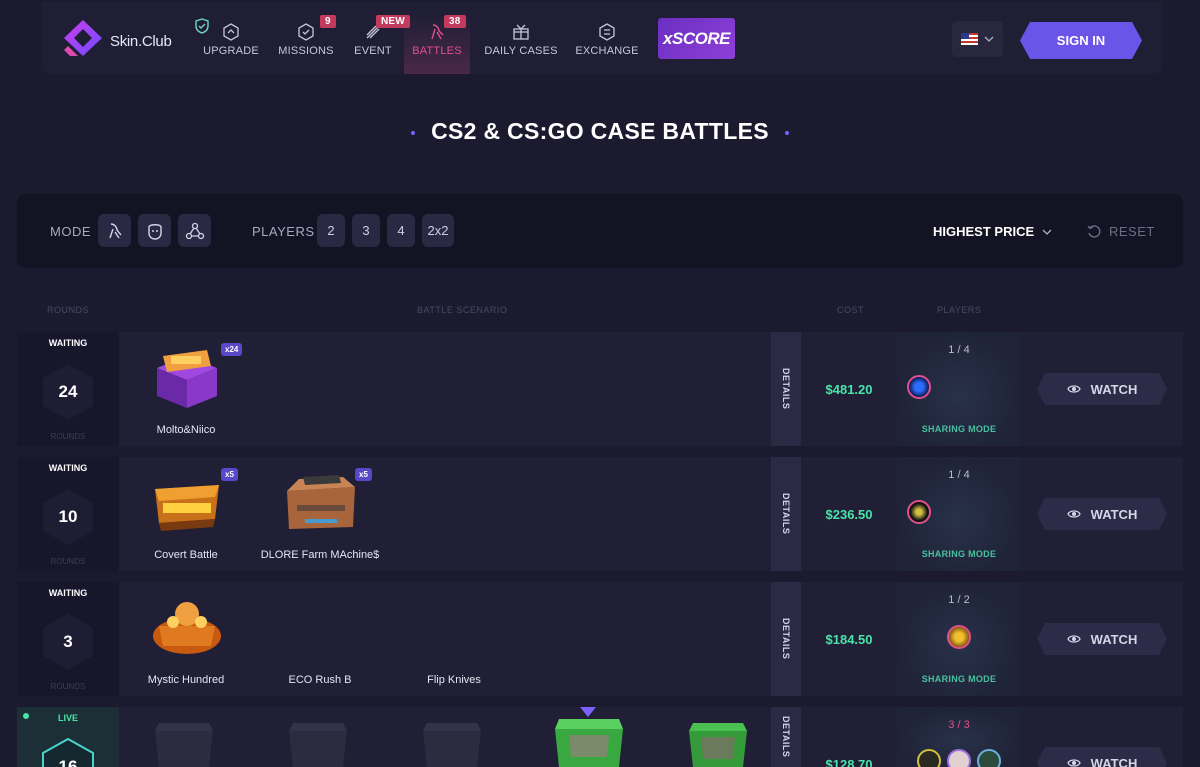 This screenshot has height=767, width=1200. What do you see at coordinates (186, 430) in the screenshot?
I see `case-name: Molto&Niico` at bounding box center [186, 430].